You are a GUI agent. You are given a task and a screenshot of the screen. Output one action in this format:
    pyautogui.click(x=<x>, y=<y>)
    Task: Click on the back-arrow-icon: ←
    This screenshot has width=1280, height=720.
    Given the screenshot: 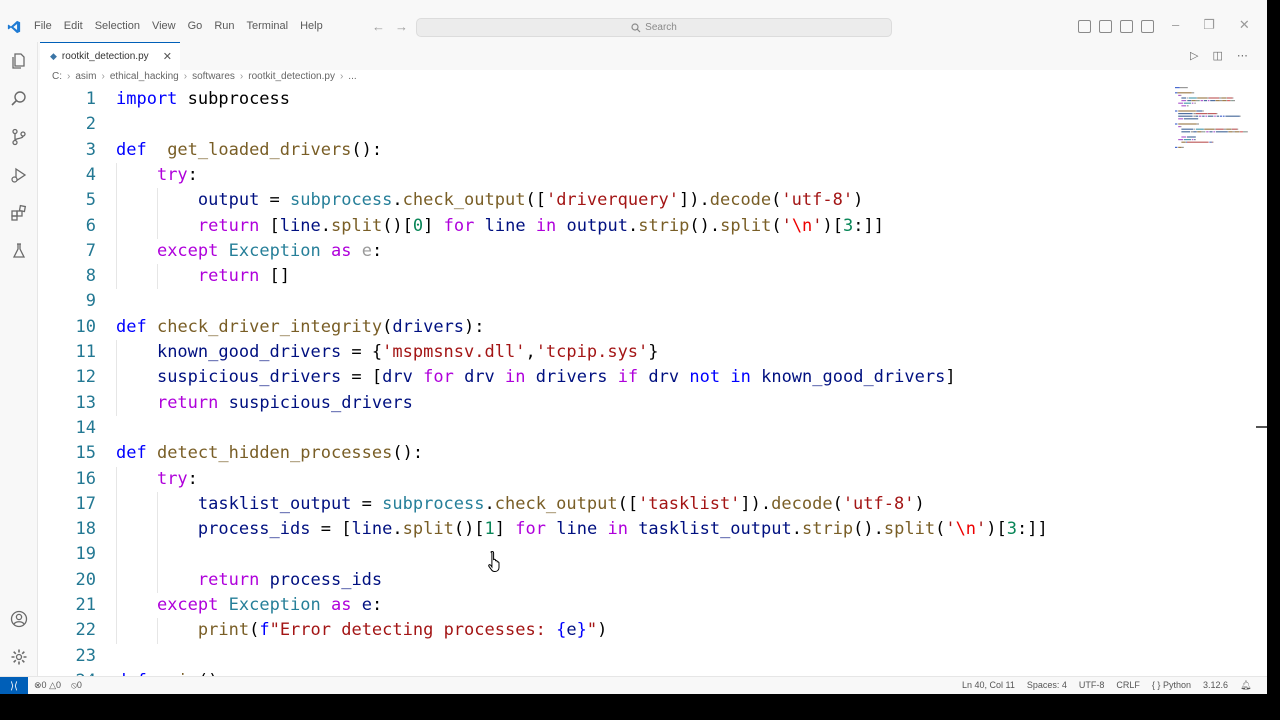 What is the action you would take?
    pyautogui.click(x=378, y=26)
    